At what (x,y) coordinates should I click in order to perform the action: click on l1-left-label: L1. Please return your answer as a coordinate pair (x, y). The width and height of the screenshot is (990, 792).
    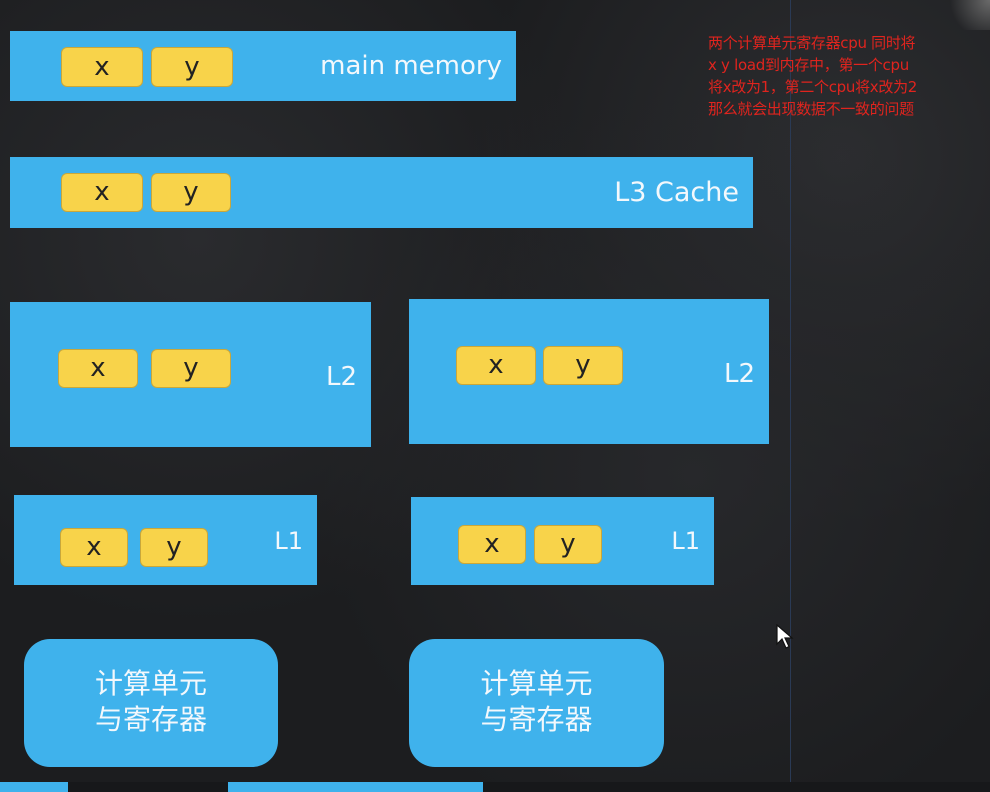
    Looking at the image, I should click on (288, 541).